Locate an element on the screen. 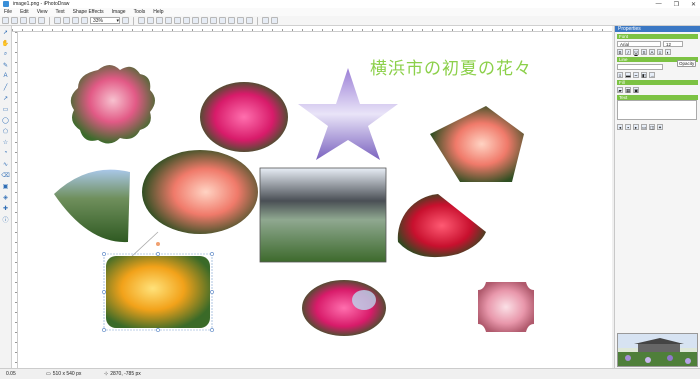 This screenshot has width=700, height=379. callout-tool-icon: ◔ is located at coordinates (6, 153).